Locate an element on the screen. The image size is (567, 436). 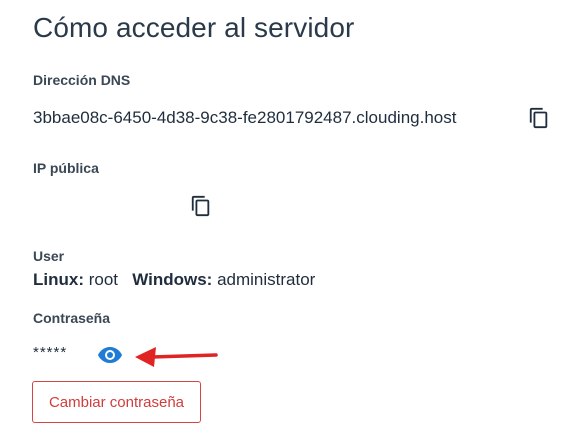
dns-label: Dirección DNS is located at coordinates (82, 80).